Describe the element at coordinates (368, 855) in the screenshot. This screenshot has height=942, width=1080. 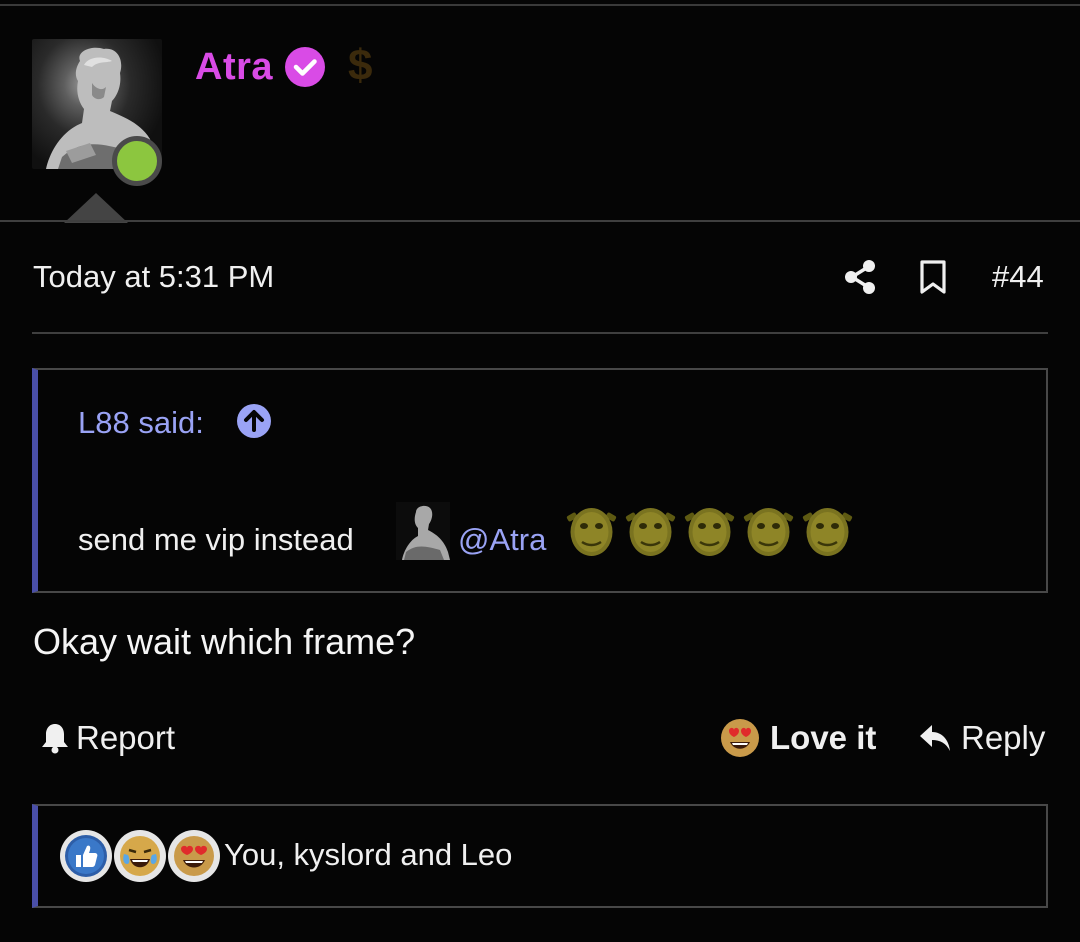
I see `reaction-users-list: You, kyslord and Leo` at that location.